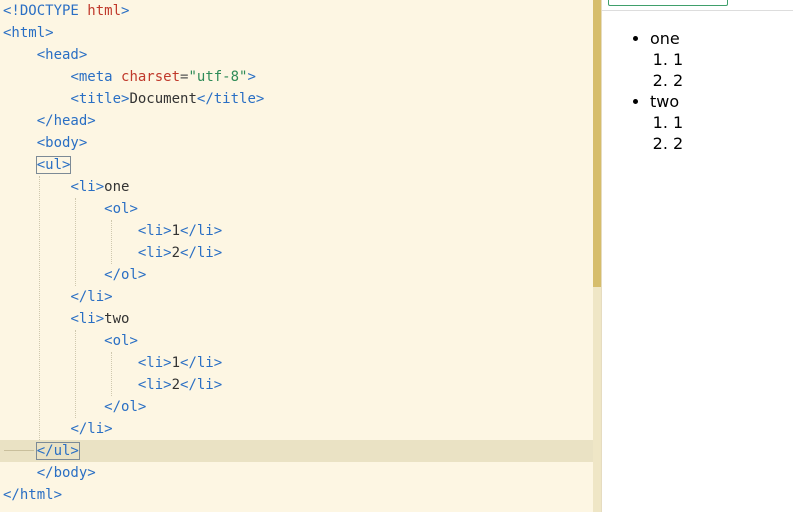 The height and width of the screenshot is (512, 793). What do you see at coordinates (117, 319) in the screenshot?
I see `code-token: two` at bounding box center [117, 319].